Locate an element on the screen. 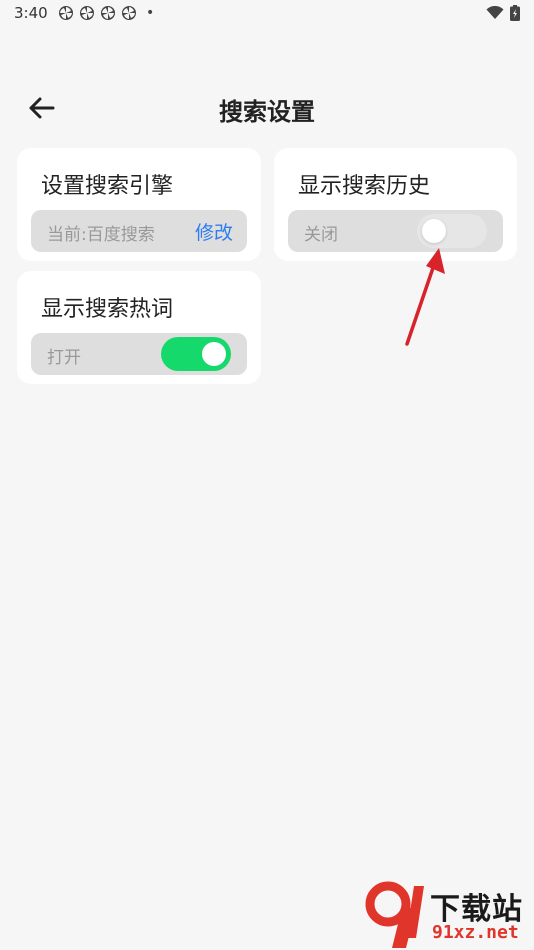  annotation-arrow-icon is located at coordinates (425, 297).